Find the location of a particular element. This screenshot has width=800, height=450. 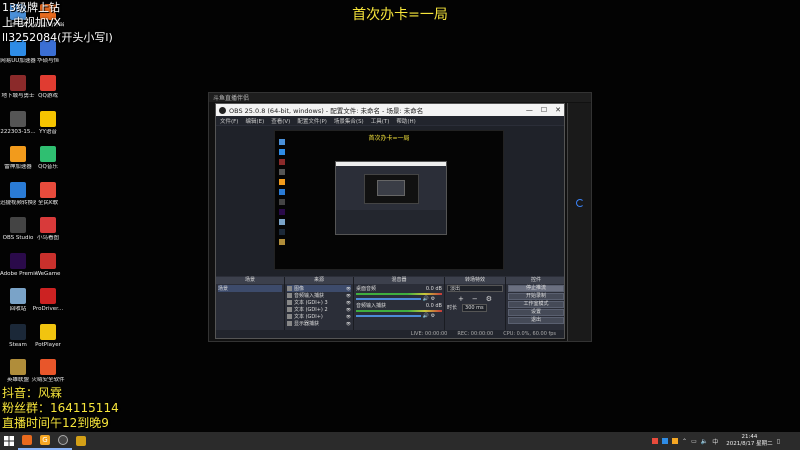

taskbar-app-douyu is located at coordinates (27, 441).